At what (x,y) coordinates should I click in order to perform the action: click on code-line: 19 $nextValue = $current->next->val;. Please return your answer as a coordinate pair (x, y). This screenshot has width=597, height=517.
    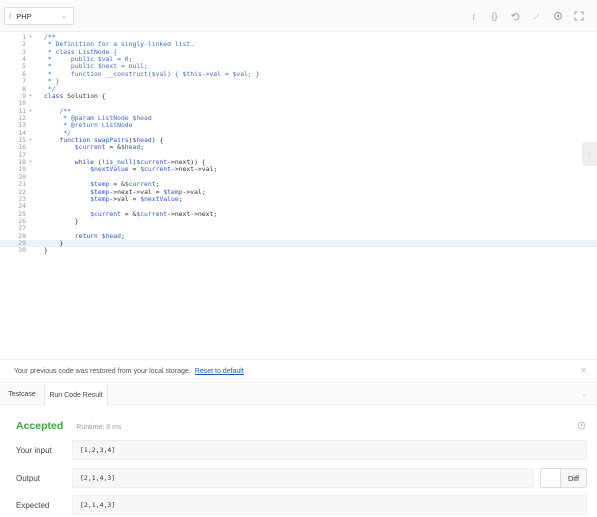
    Looking at the image, I should click on (298, 169).